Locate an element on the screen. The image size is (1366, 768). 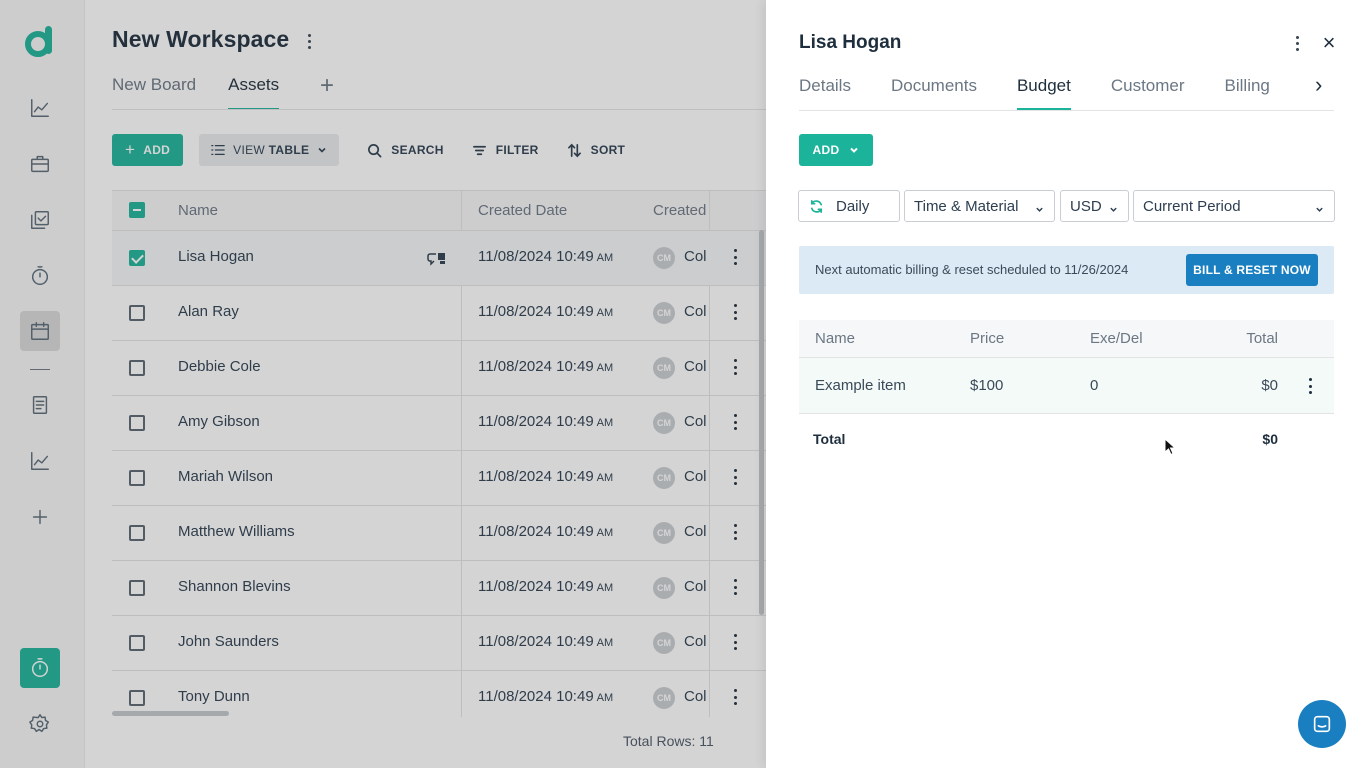
filter-button: FILTER is located at coordinates (505, 150).